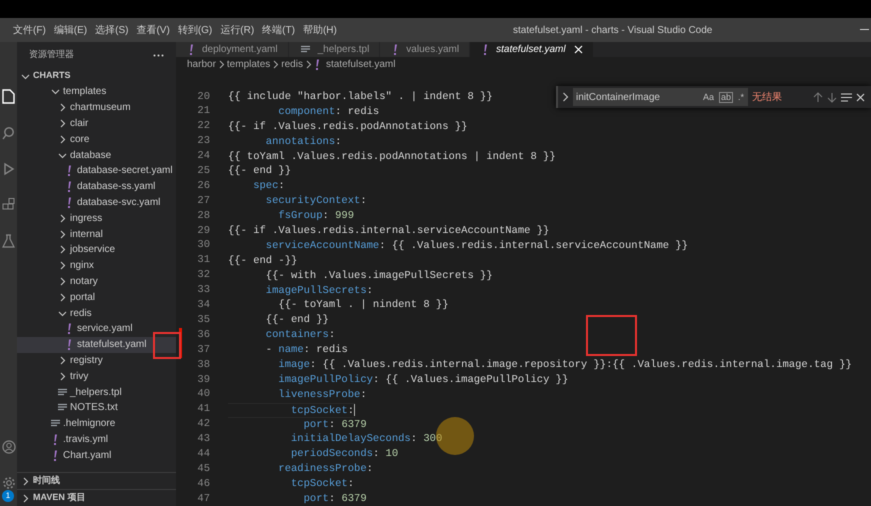 The image size is (871, 506). What do you see at coordinates (96, 297) in the screenshot?
I see `tree-item: portal` at bounding box center [96, 297].